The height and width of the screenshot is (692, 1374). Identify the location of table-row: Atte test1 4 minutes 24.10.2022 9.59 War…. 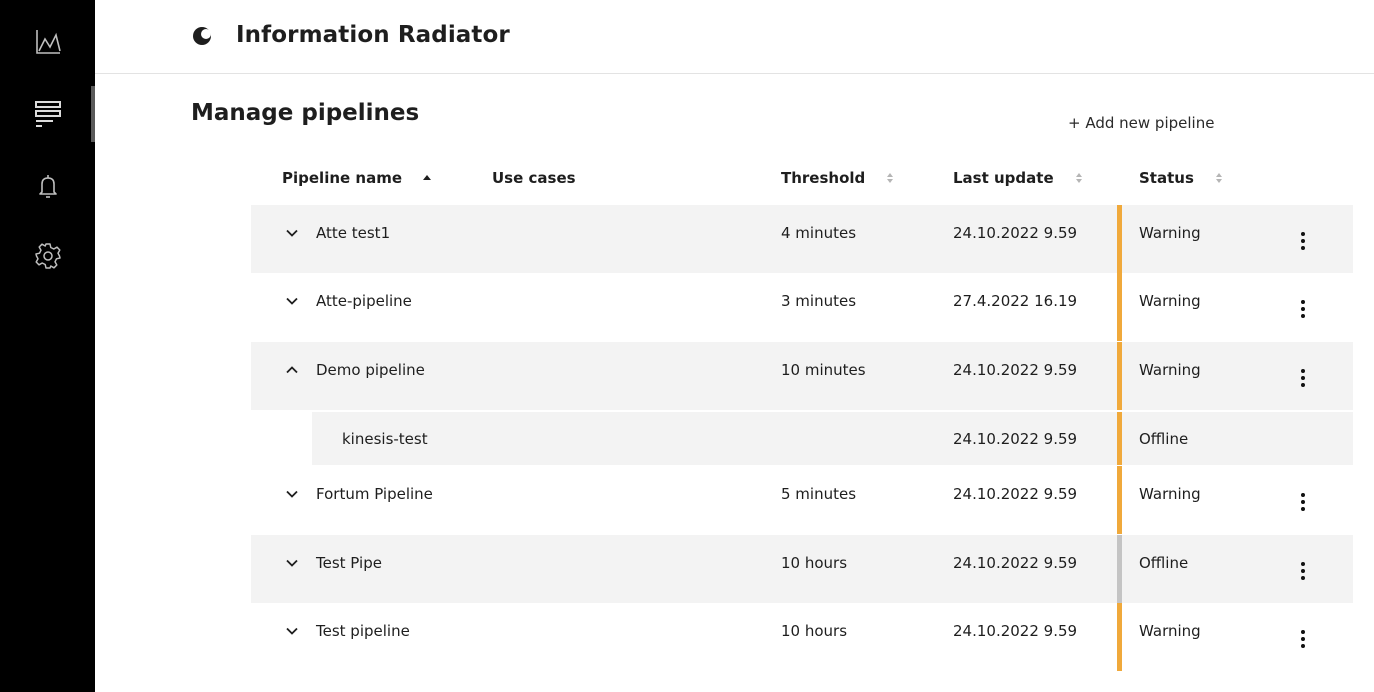
(802, 239).